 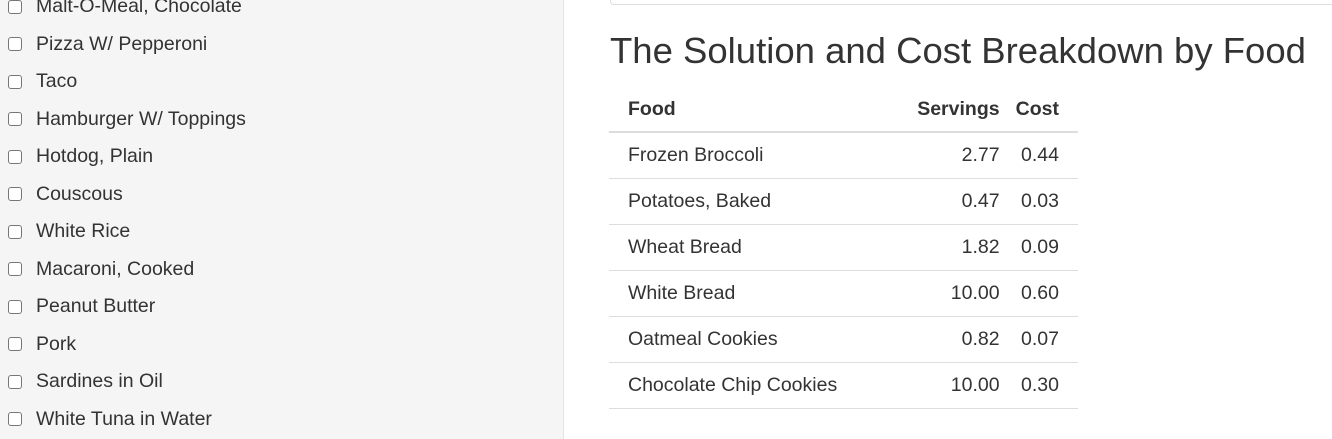 I want to click on food-option-label: Taco, so click(x=57, y=81).